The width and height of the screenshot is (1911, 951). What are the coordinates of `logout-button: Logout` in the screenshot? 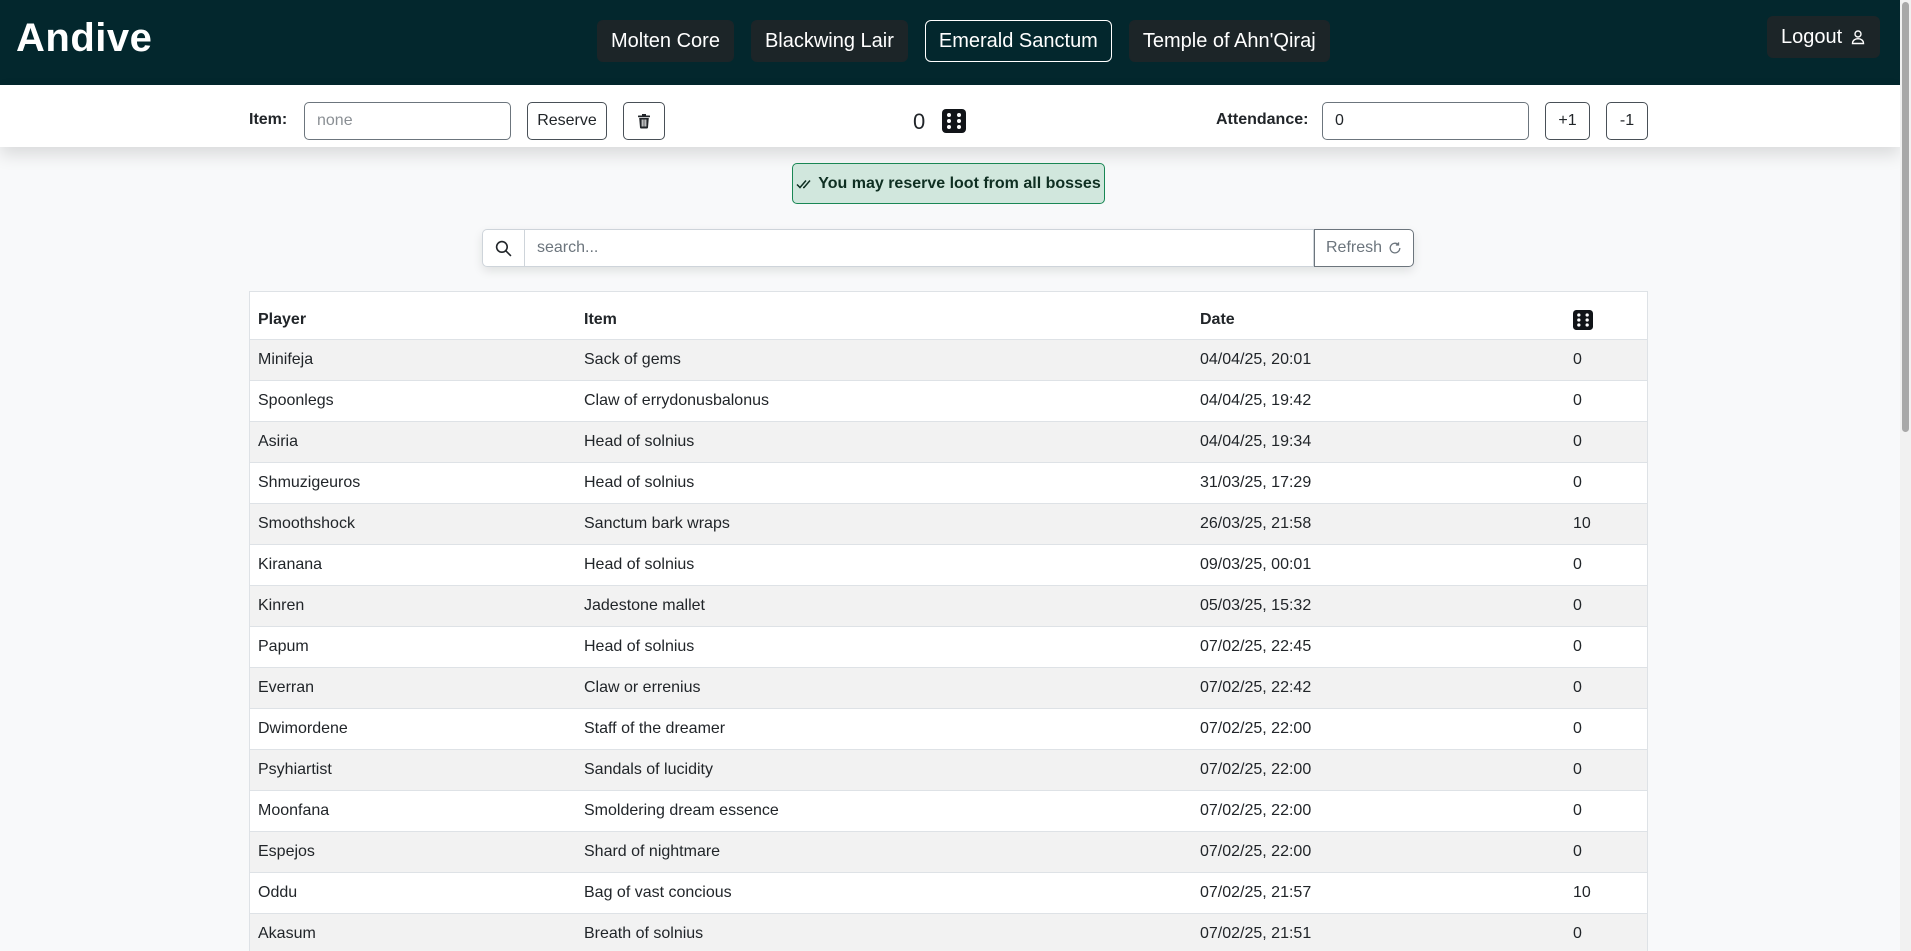 It's located at (1824, 37).